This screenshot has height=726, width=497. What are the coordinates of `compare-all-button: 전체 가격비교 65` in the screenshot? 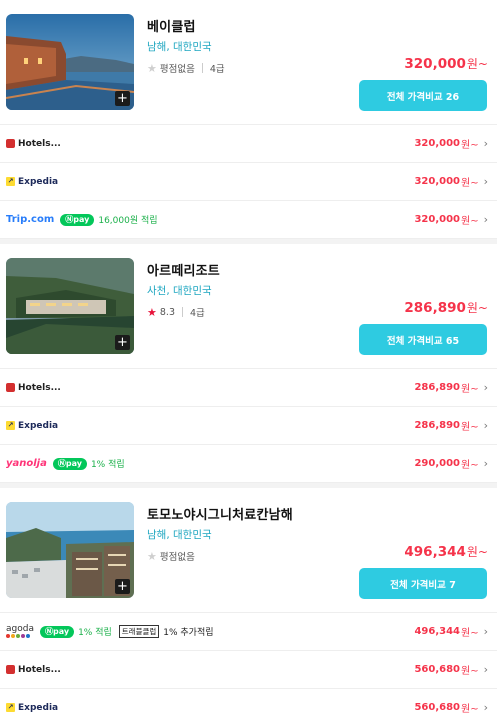 It's located at (423, 339).